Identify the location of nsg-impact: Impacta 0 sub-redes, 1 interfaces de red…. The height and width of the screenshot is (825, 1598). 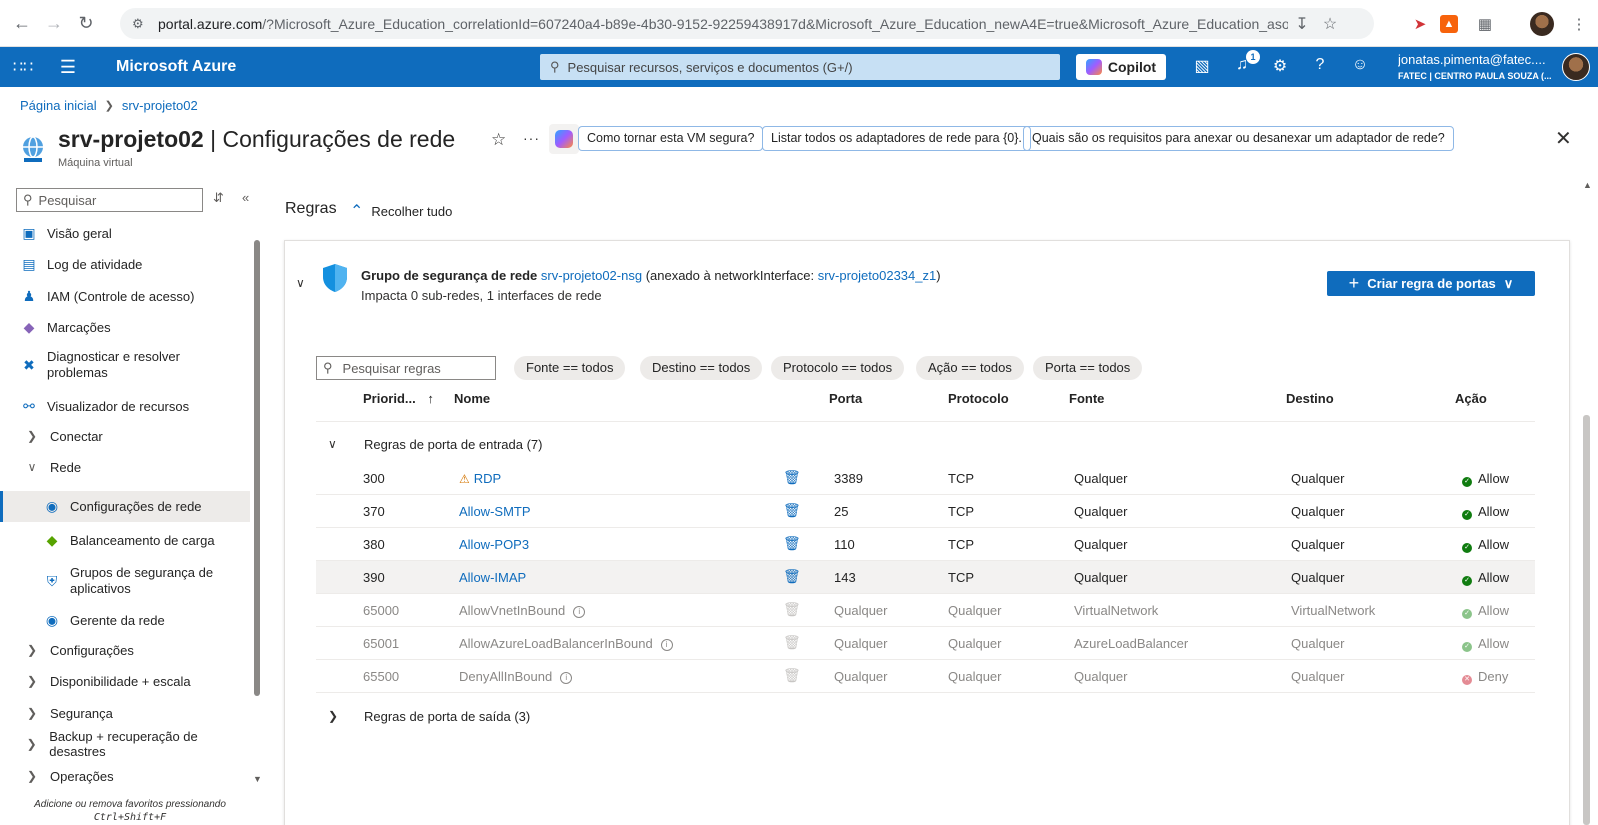
(481, 295).